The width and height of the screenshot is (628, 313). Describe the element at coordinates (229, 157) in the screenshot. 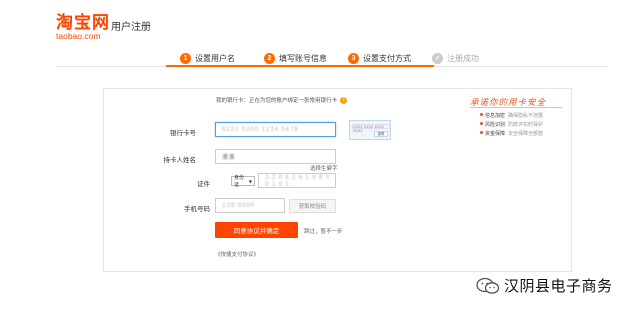

I see `cardholder-value: 淮淮` at that location.